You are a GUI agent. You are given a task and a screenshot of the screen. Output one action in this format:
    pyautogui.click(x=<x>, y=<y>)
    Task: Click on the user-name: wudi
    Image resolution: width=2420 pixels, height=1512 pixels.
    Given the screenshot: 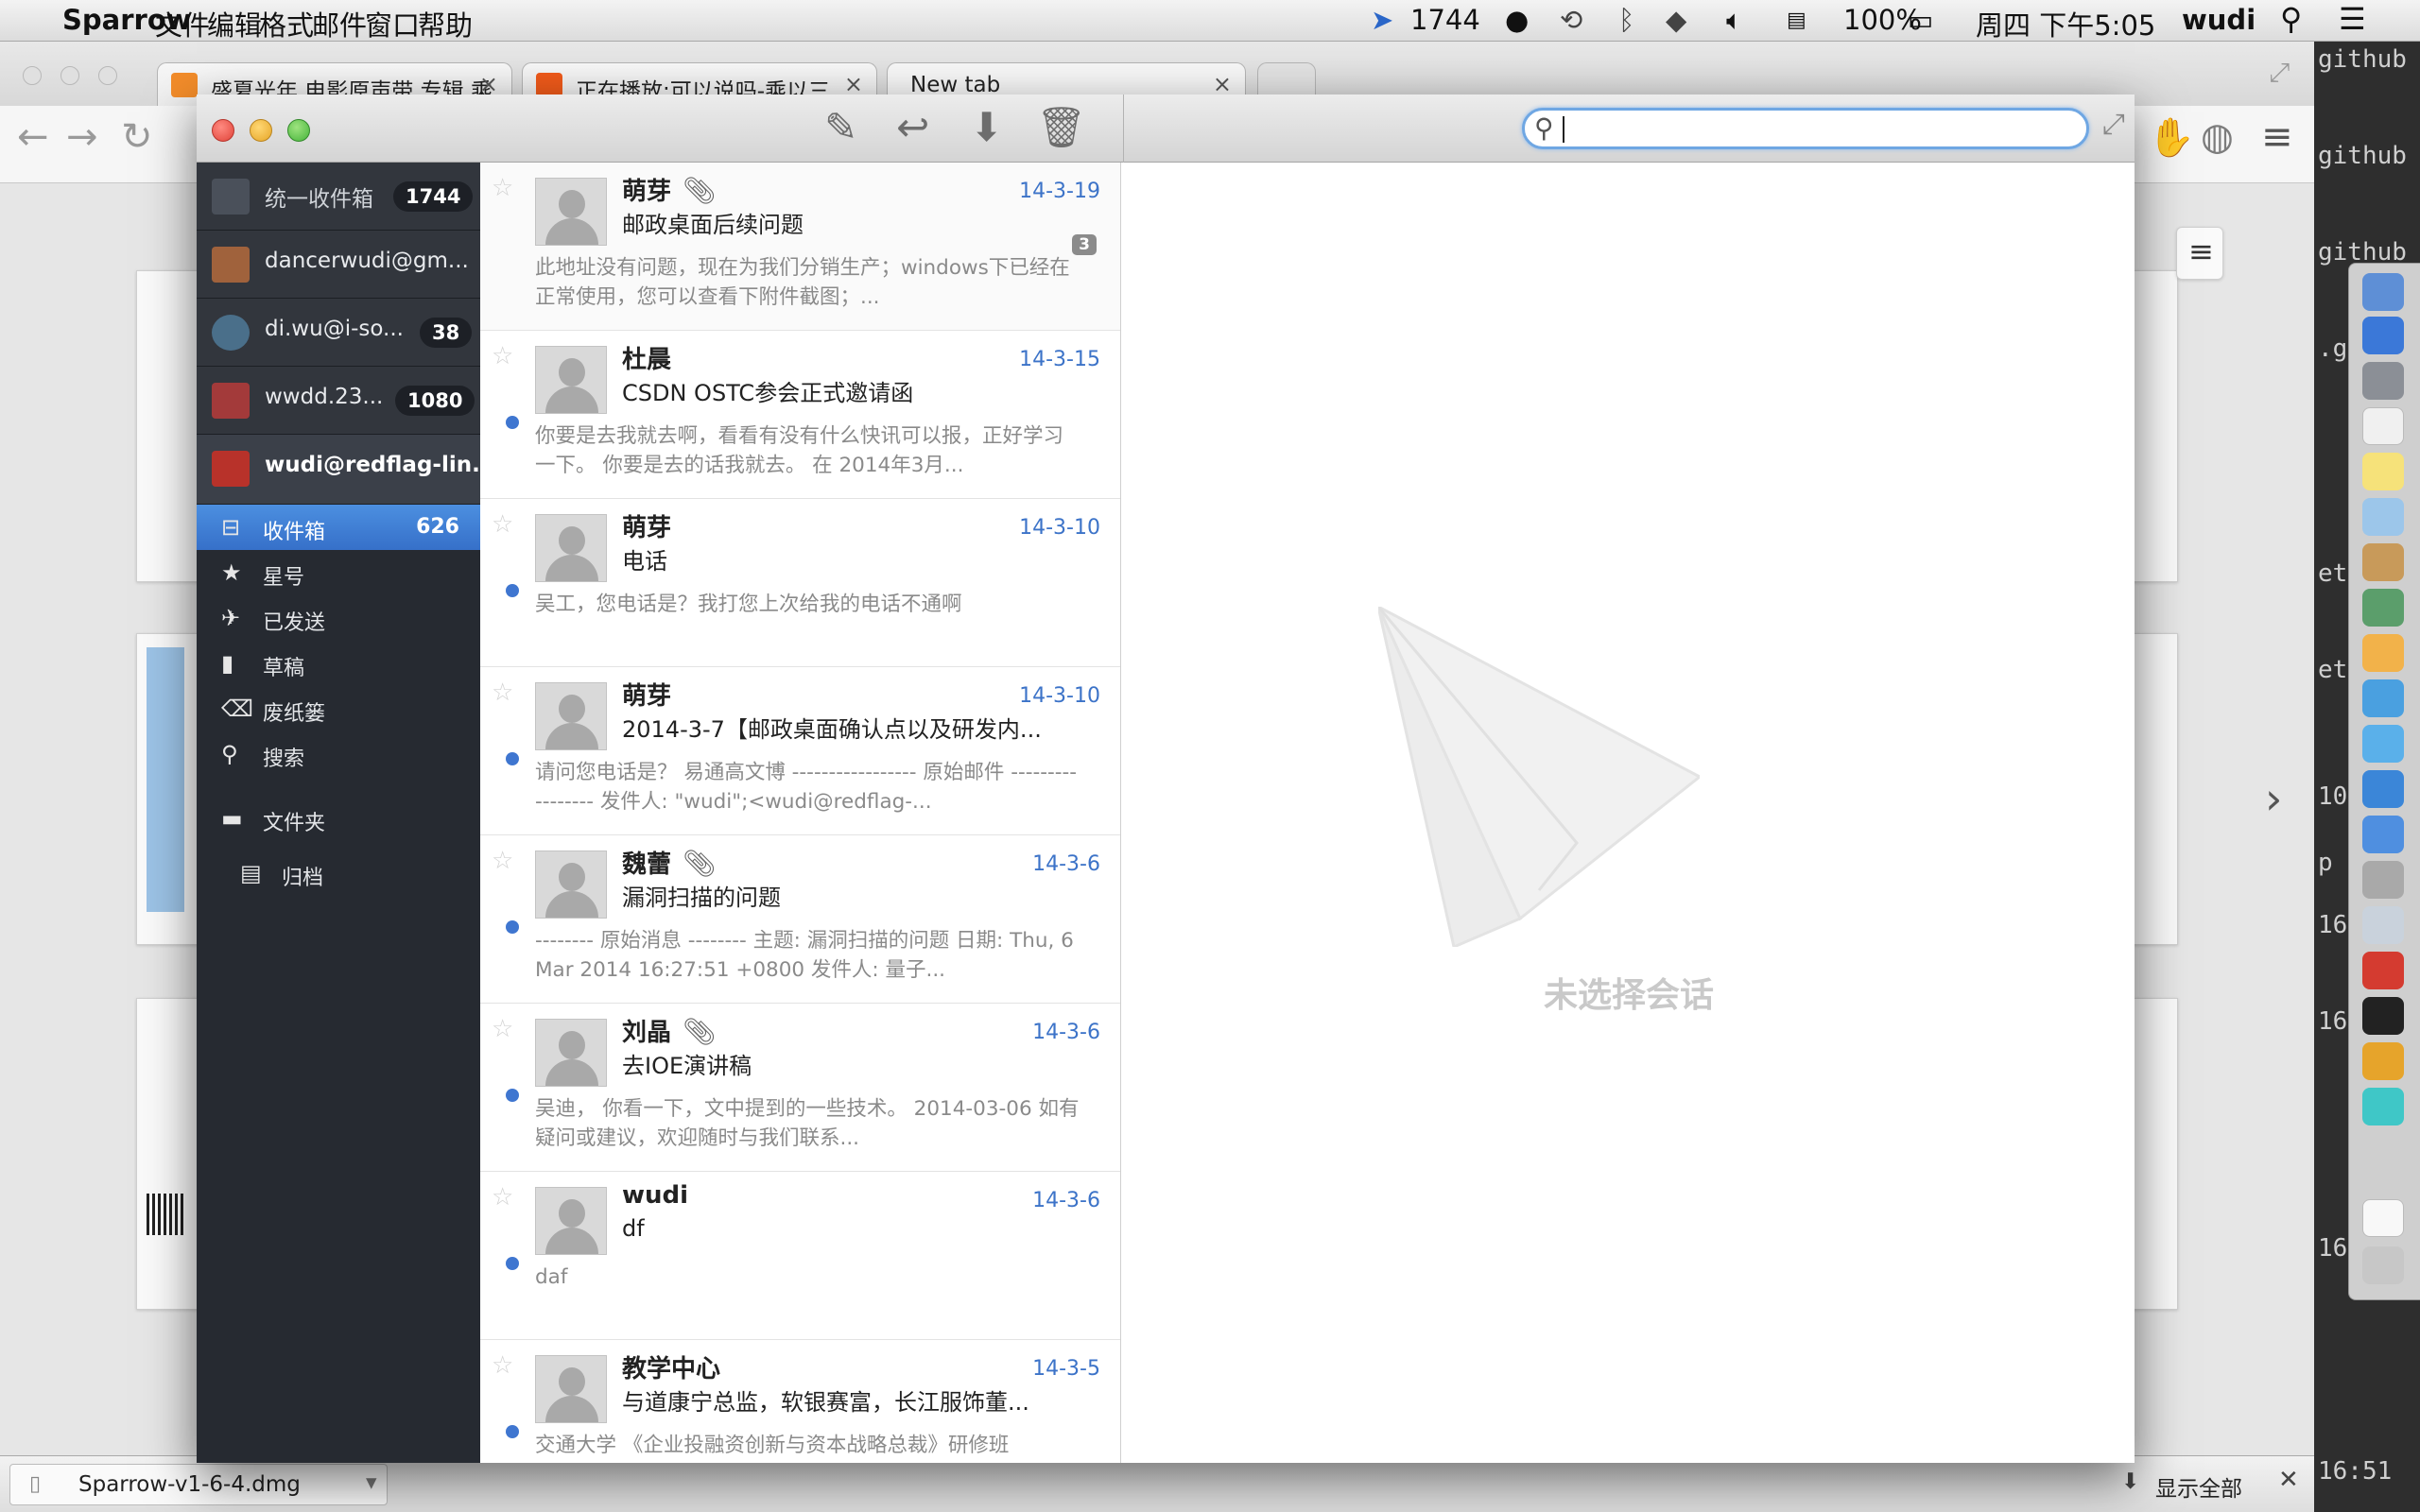 What is the action you would take?
    pyautogui.click(x=2219, y=20)
    